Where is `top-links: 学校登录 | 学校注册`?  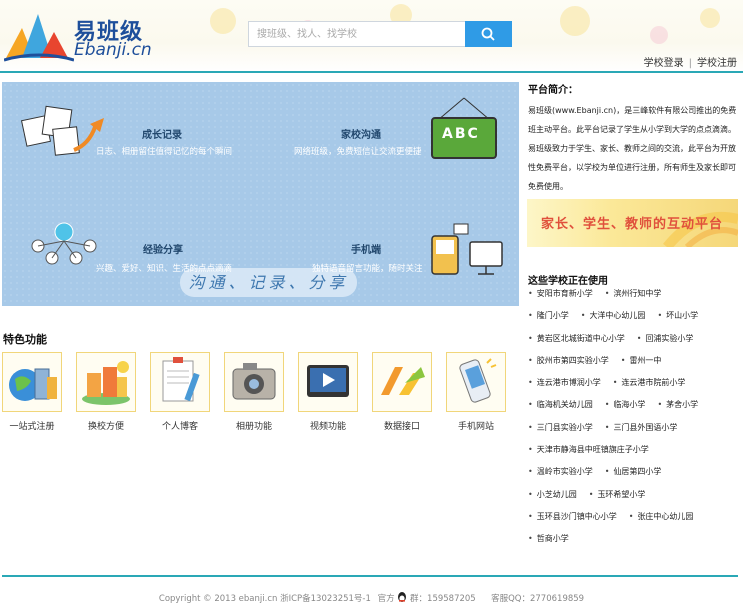
top-links: 学校登录 | 学校注册 is located at coordinates (690, 61).